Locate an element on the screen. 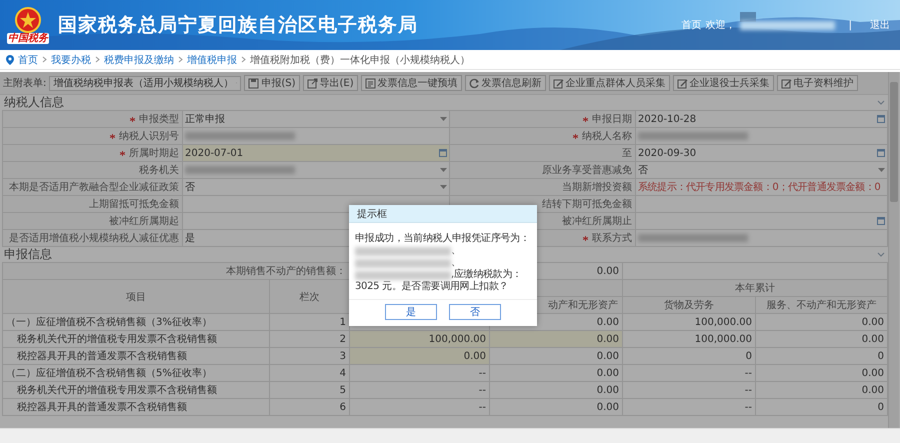 This screenshot has height=443, width=900. field-label: 纳税人名称 is located at coordinates (543, 136).